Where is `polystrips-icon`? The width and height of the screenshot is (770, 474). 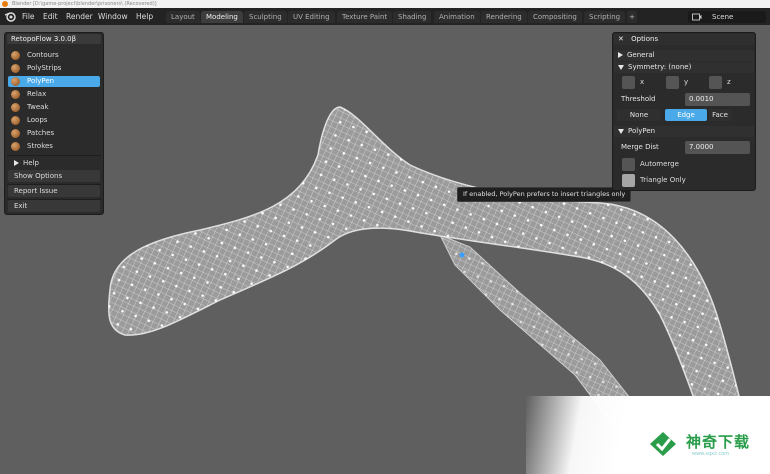
polystrips-icon is located at coordinates (15, 68).